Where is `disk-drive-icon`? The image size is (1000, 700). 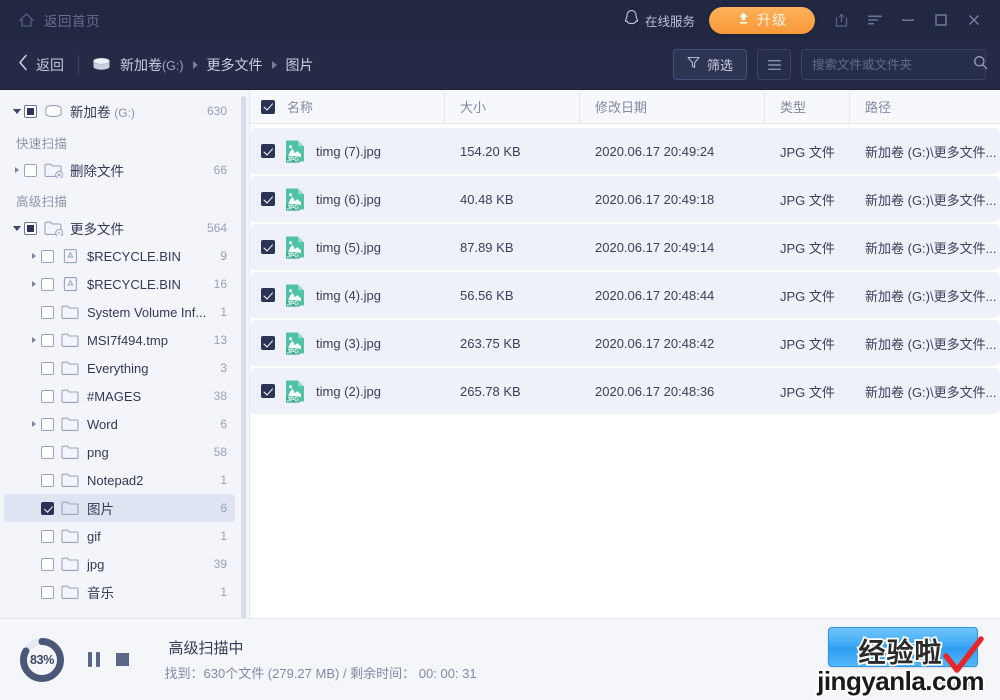 disk-drive-icon is located at coordinates (53, 111).